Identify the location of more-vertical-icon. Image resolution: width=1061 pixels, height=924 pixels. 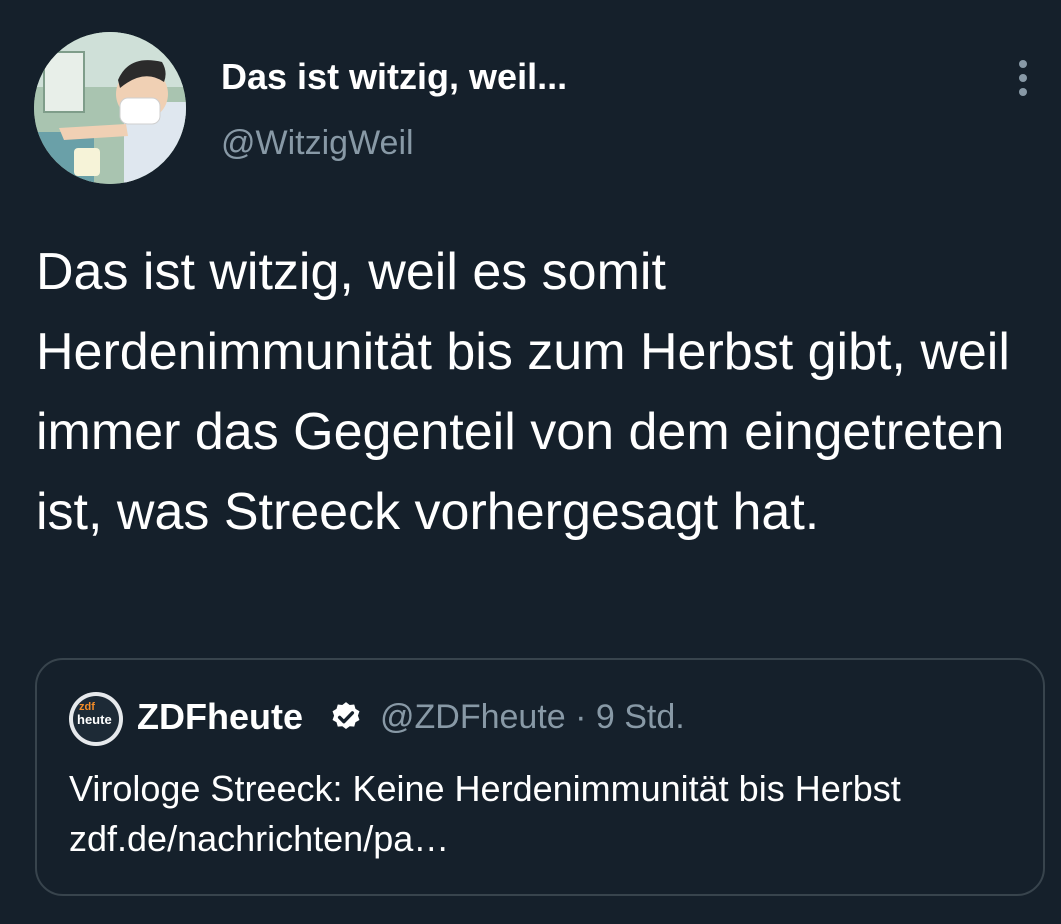
(1024, 78).